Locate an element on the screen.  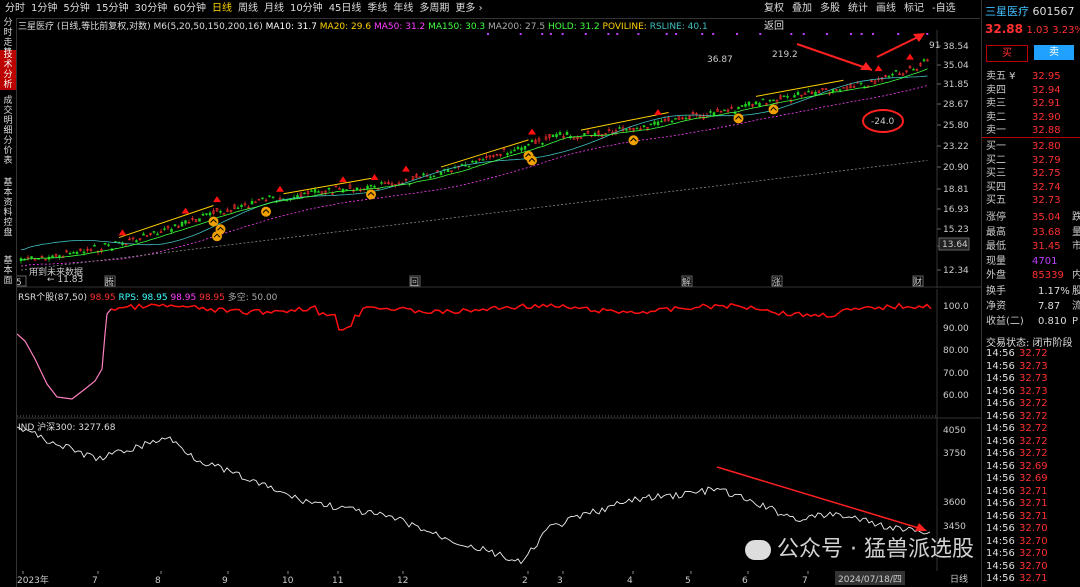
left-tab-4: 基本资料 is located at coordinates (8, 198).